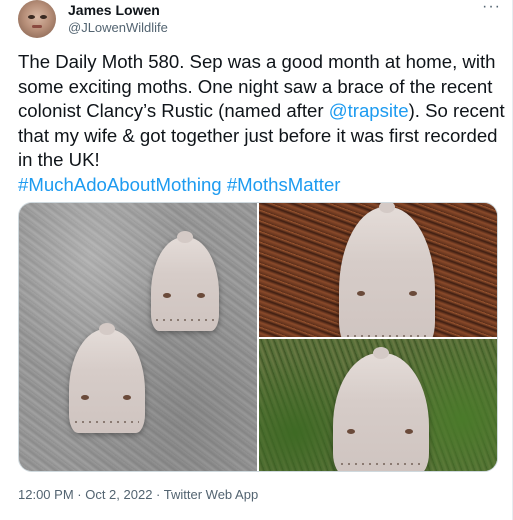  What do you see at coordinates (46, 494) in the screenshot?
I see `tweet-time: 12:00 PM` at bounding box center [46, 494].